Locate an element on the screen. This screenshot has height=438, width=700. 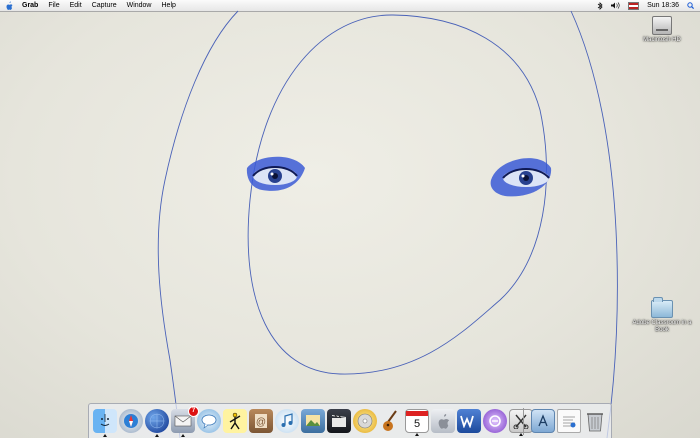
dock-grab is located at coordinates (521, 422).